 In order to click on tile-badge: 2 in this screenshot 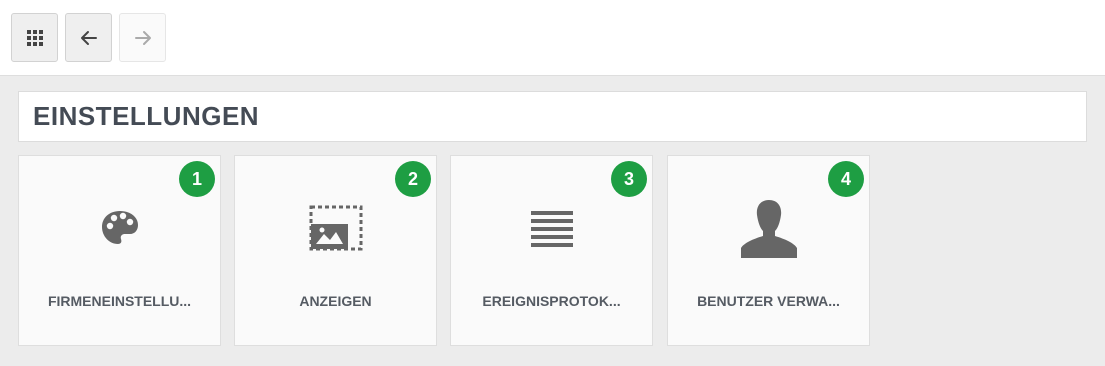, I will do `click(413, 179)`.